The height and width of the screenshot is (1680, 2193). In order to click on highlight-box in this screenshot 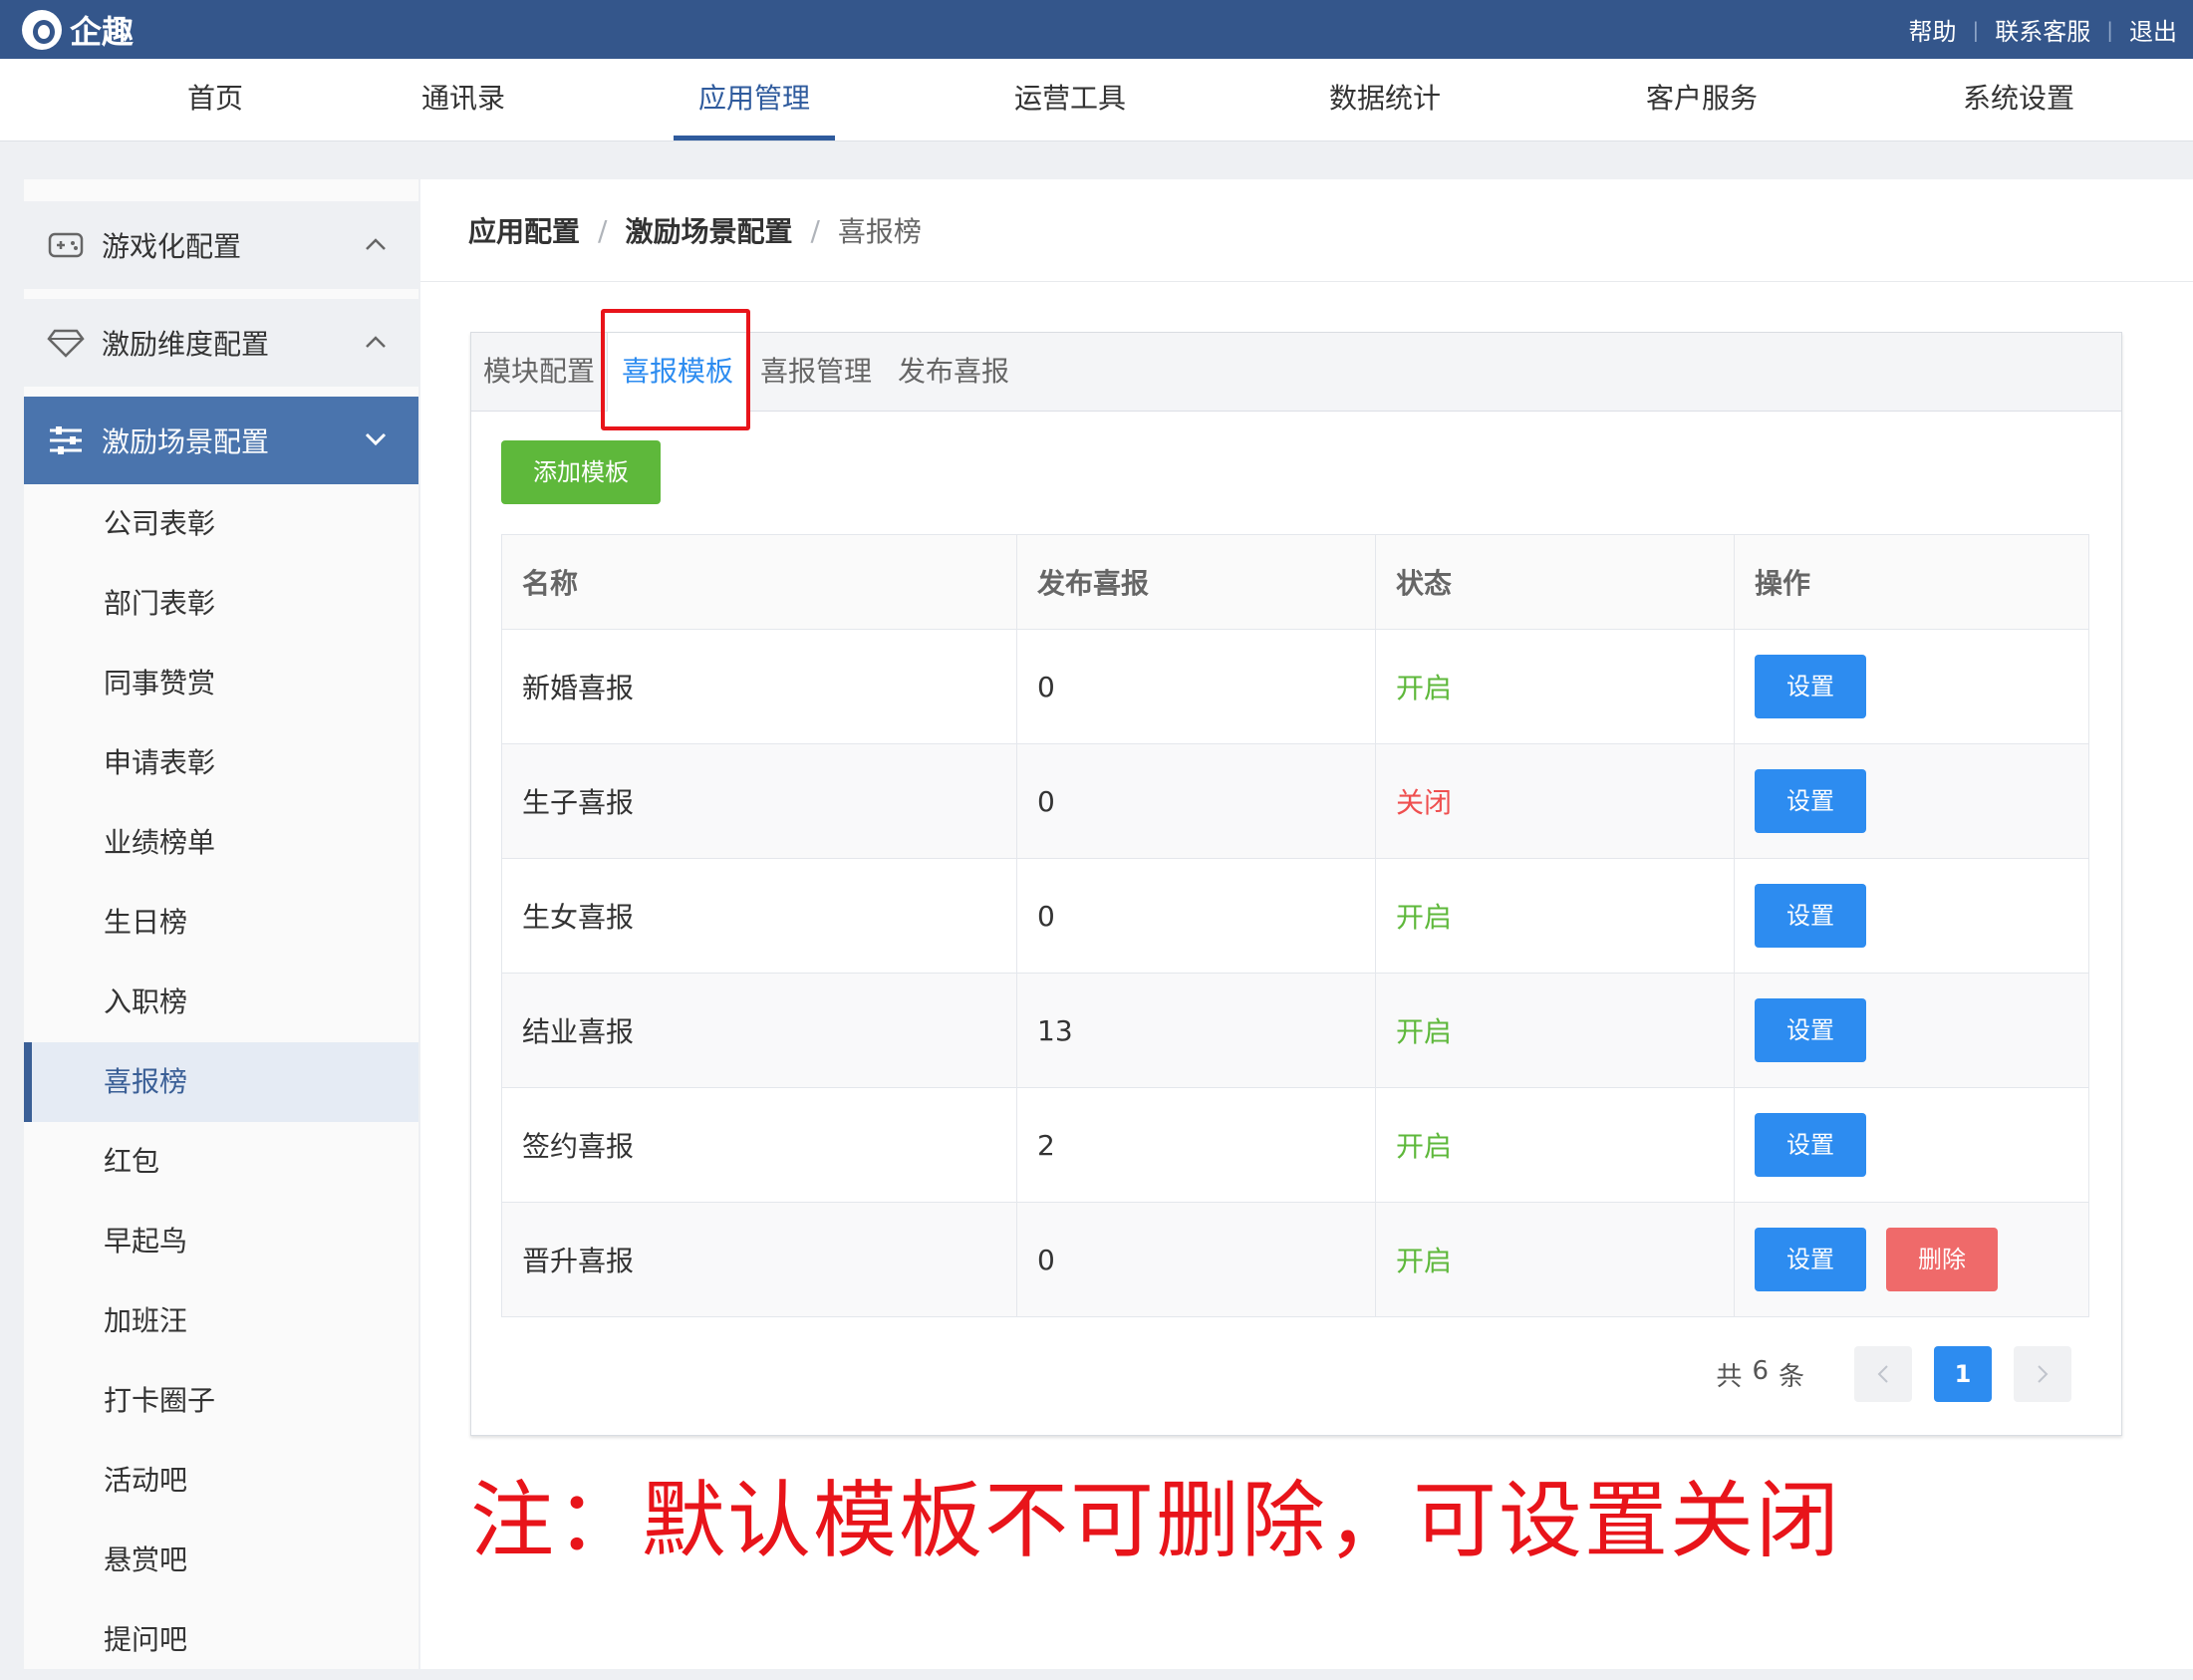, I will do `click(675, 369)`.